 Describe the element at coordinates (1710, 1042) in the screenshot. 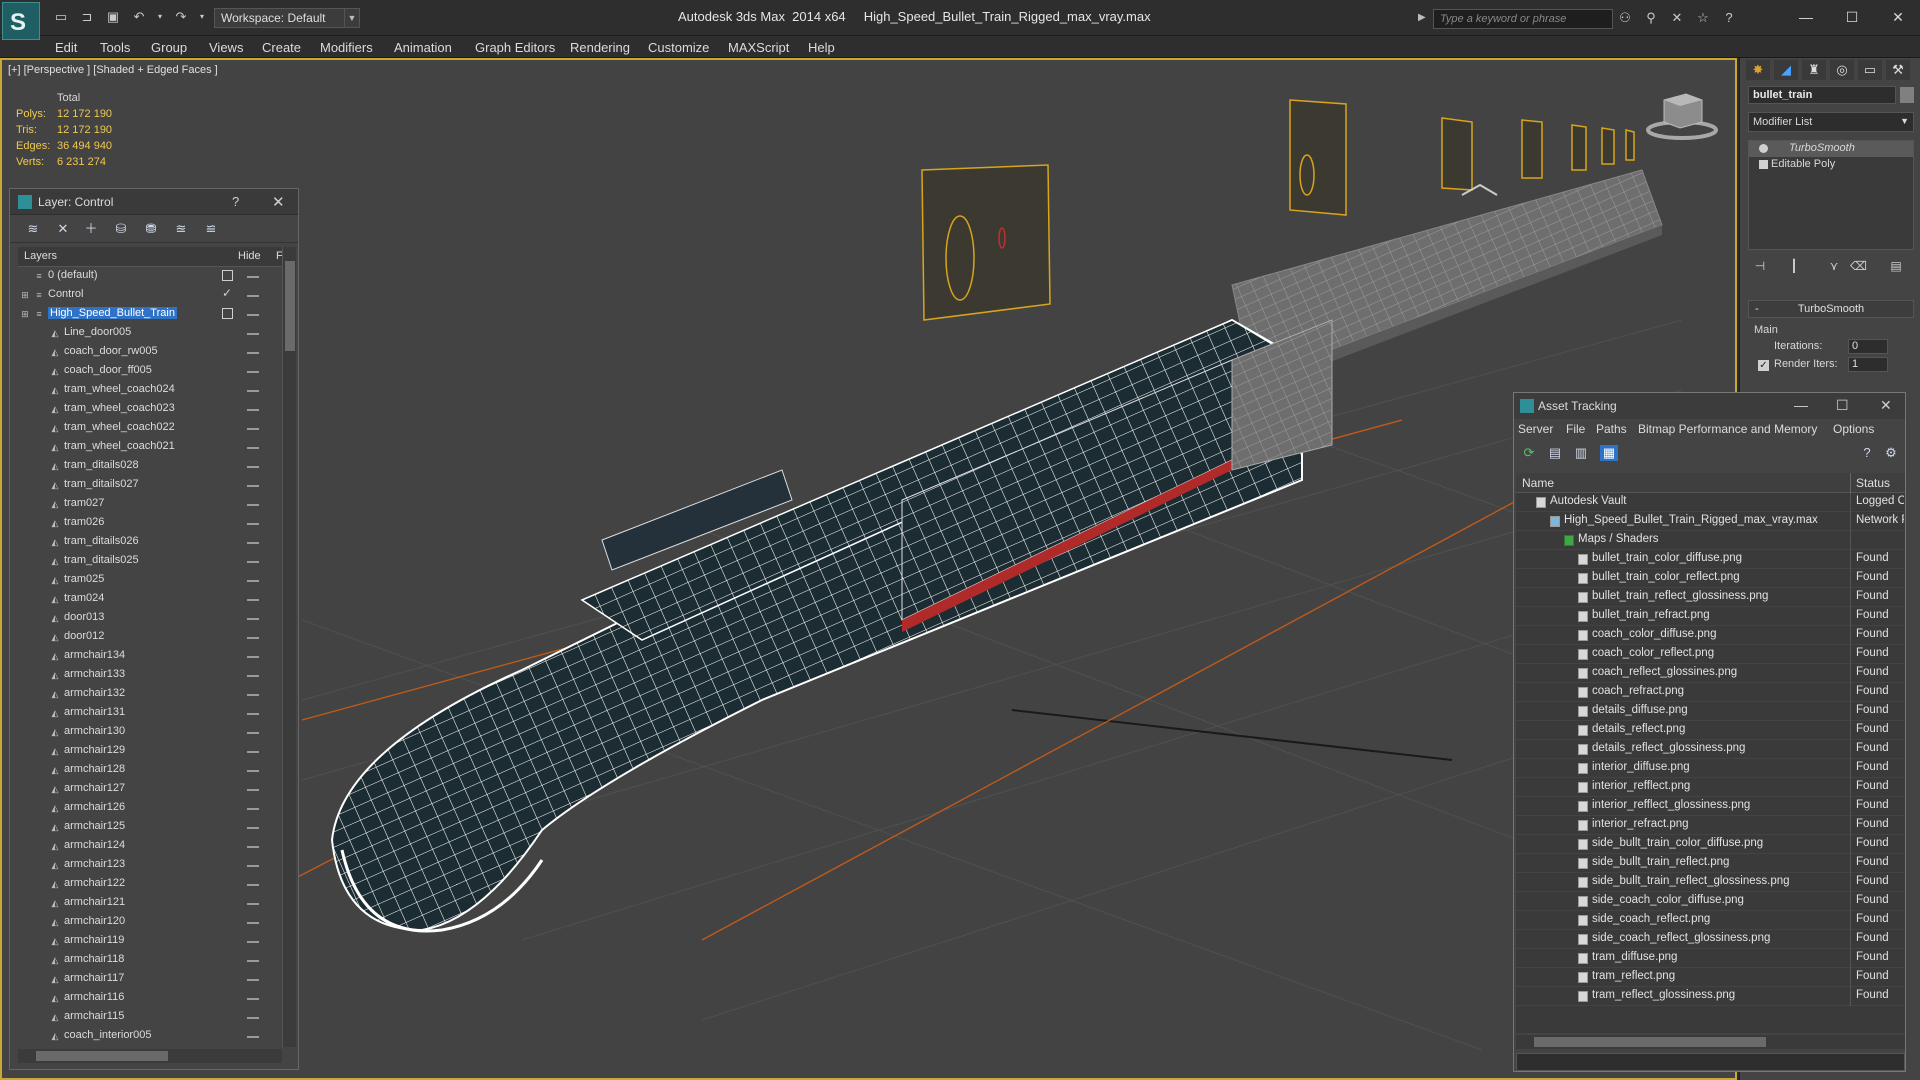

I see `asset-horizontal-scrollbar` at that location.